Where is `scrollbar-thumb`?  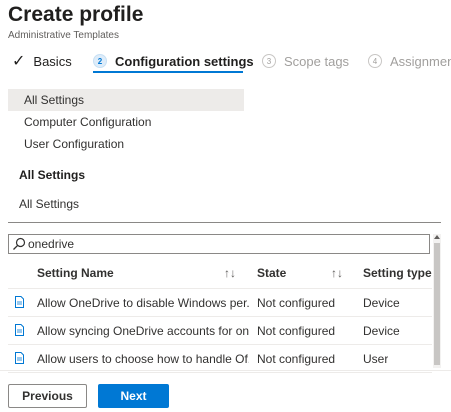
scrollbar-thumb is located at coordinates (437, 304).